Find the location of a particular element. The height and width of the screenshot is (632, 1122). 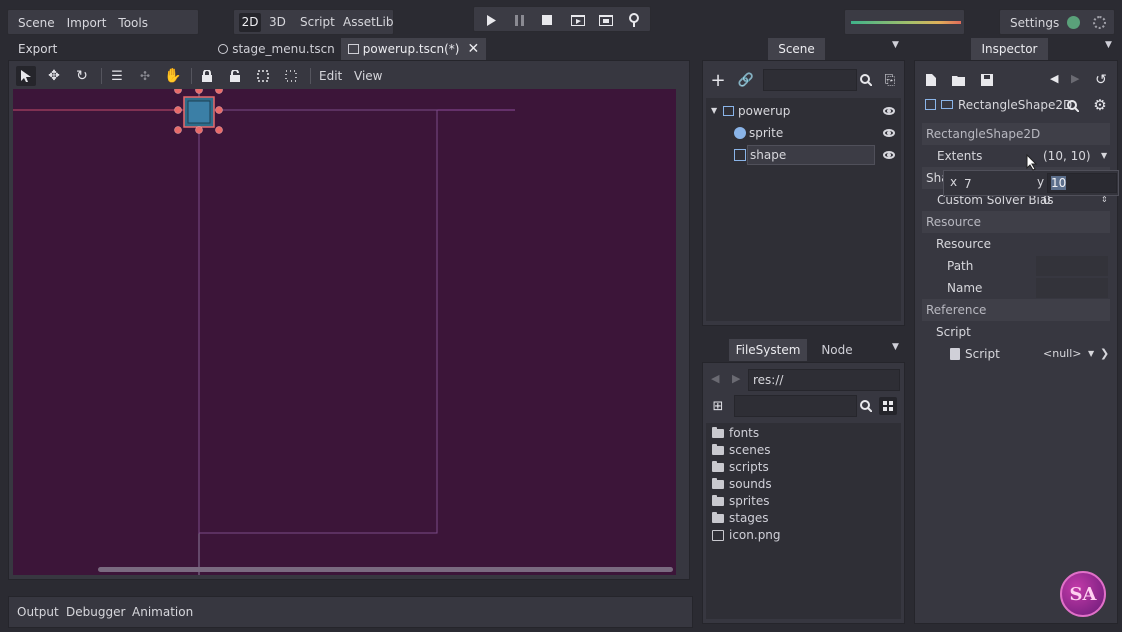

file-item-label: sounds is located at coordinates (750, 484).